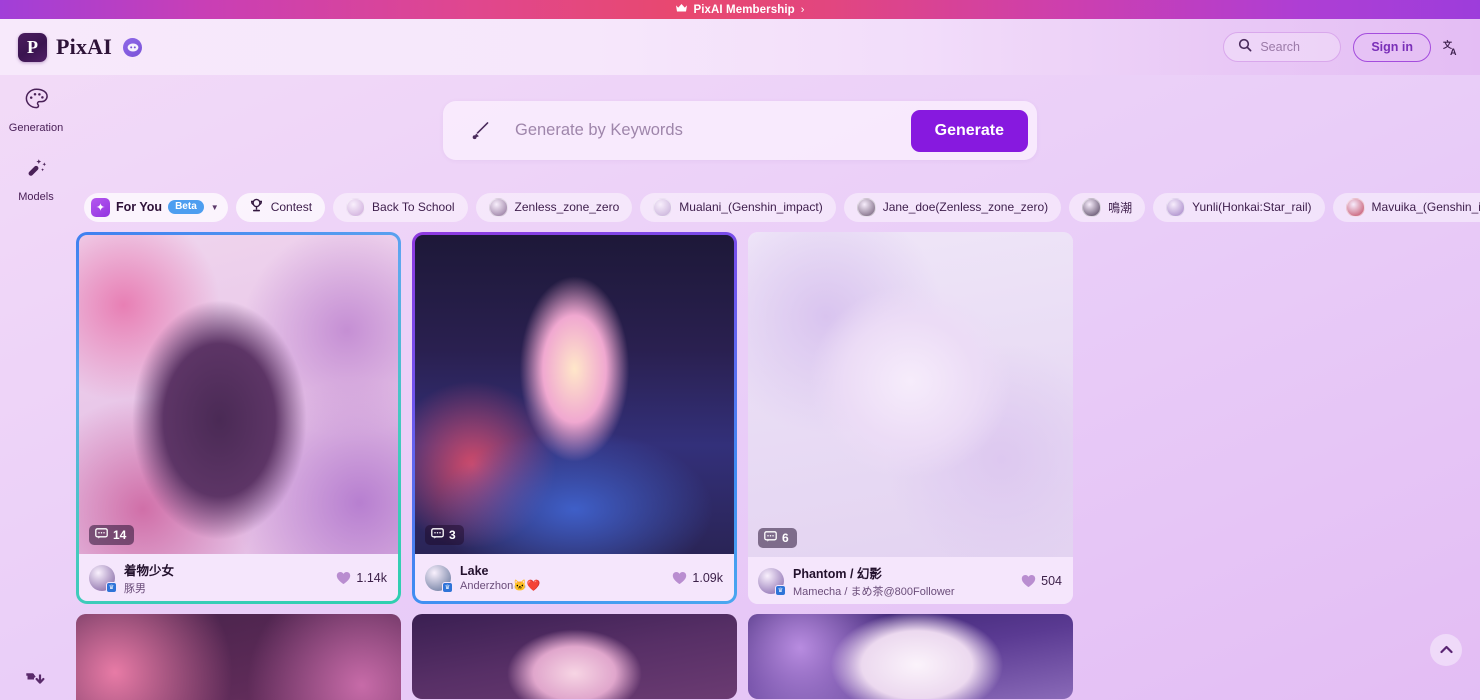 This screenshot has height=700, width=1480. What do you see at coordinates (112, 535) in the screenshot?
I see `comment-count-badge: 14` at bounding box center [112, 535].